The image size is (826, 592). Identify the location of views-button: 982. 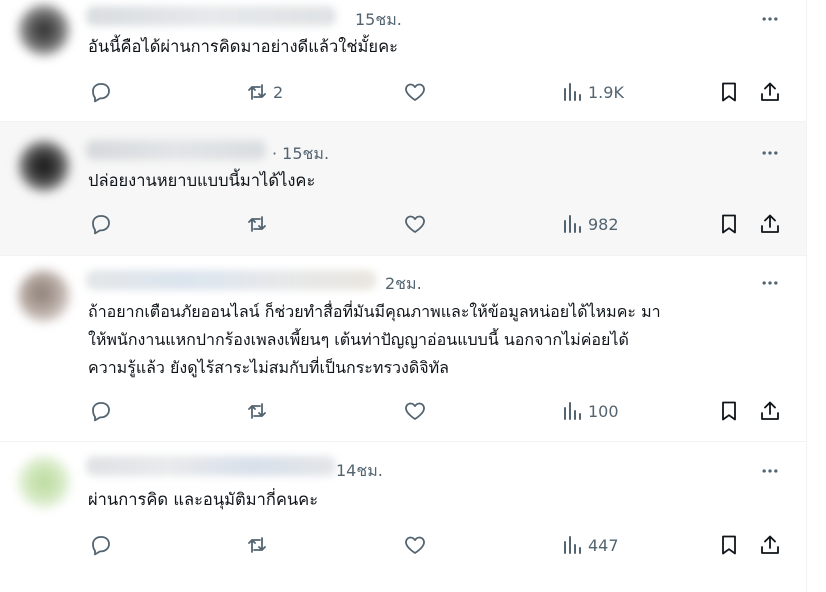
(589, 224).